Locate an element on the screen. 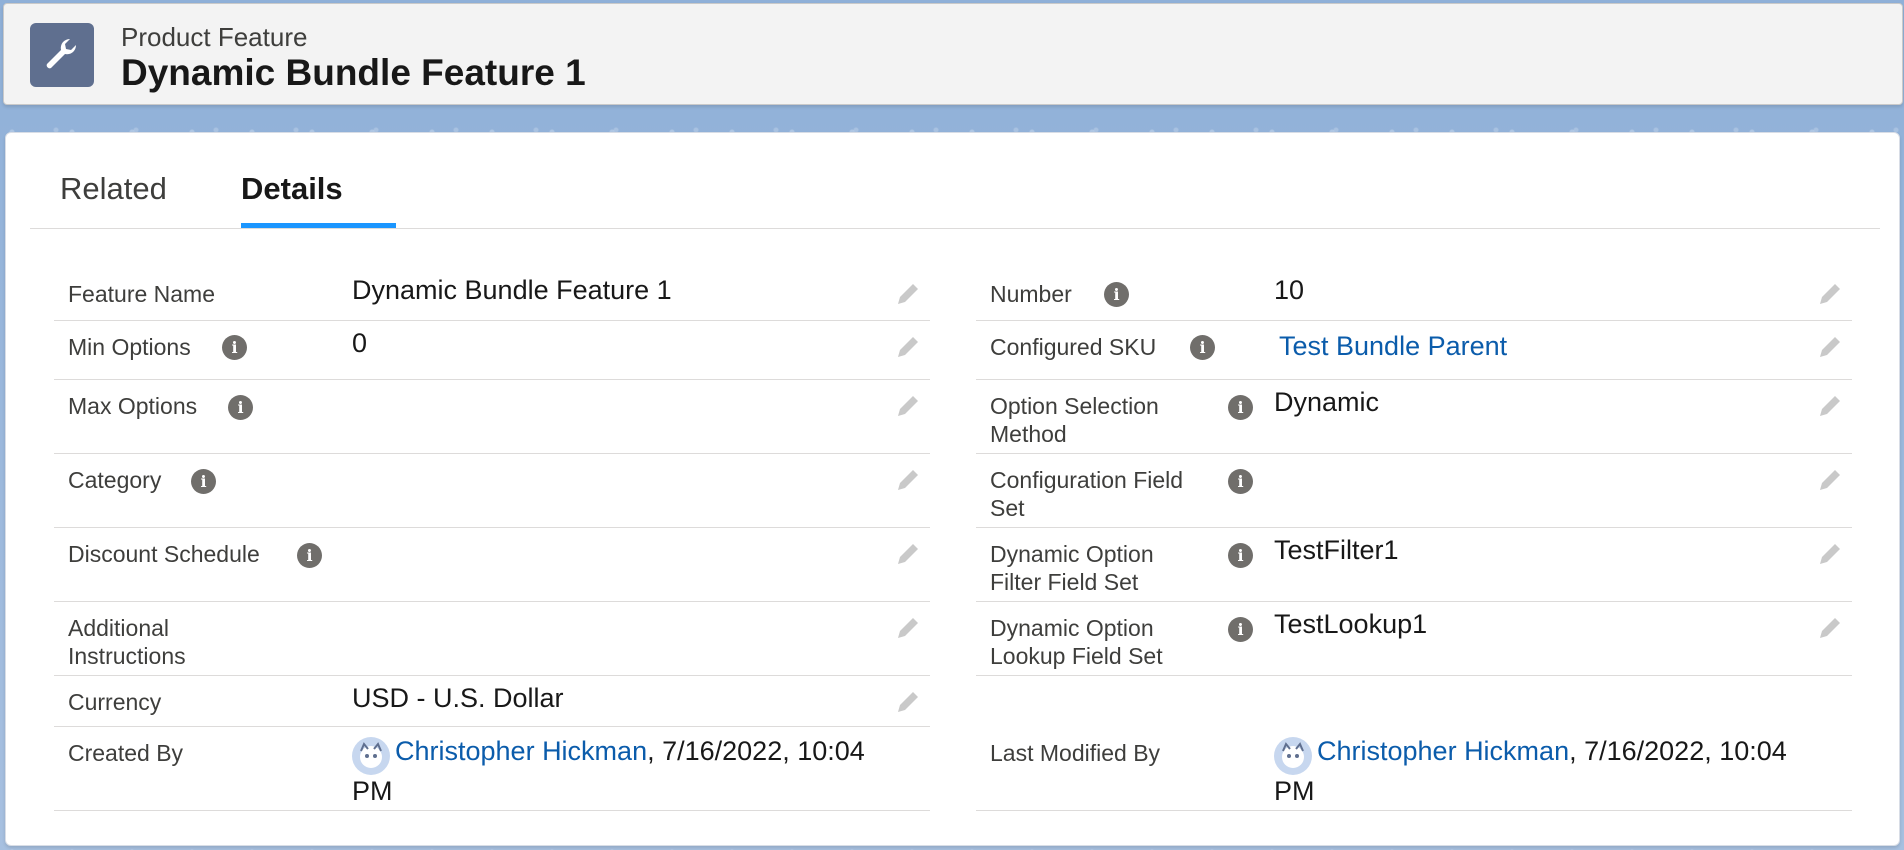 Image resolution: width=1904 pixels, height=850 pixels. created-by-user-link: Christopher Hickman is located at coordinates (521, 751).